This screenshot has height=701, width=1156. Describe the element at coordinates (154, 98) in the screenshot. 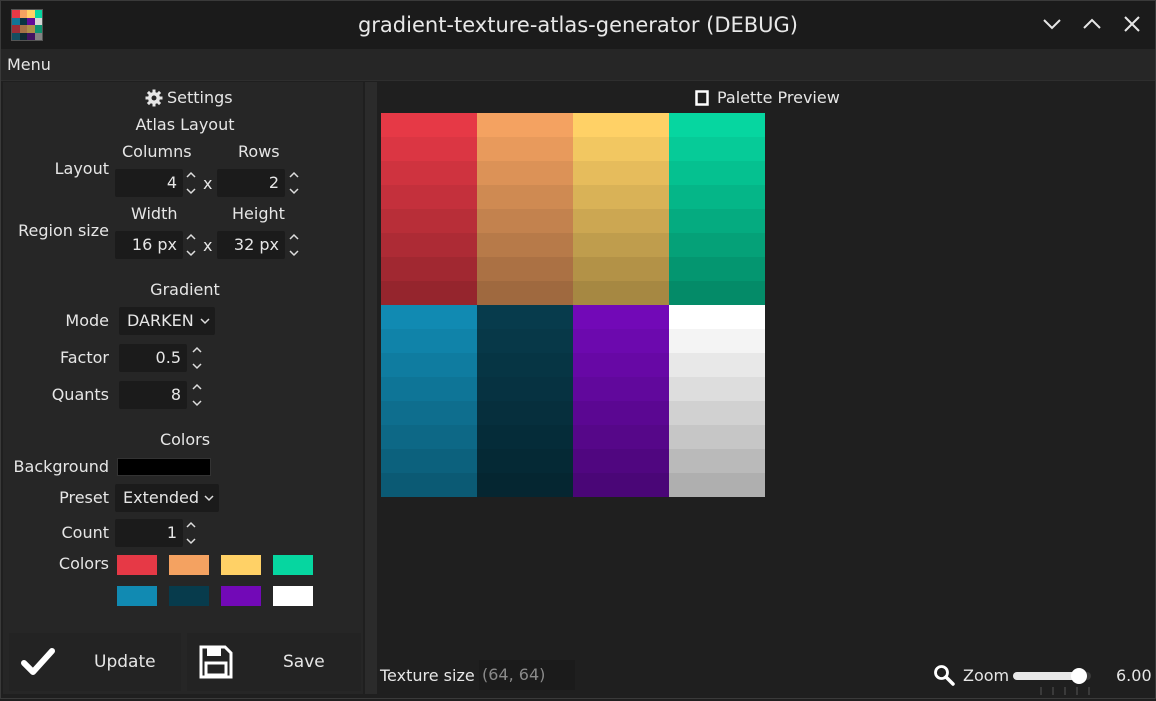

I see `gear-icon` at that location.